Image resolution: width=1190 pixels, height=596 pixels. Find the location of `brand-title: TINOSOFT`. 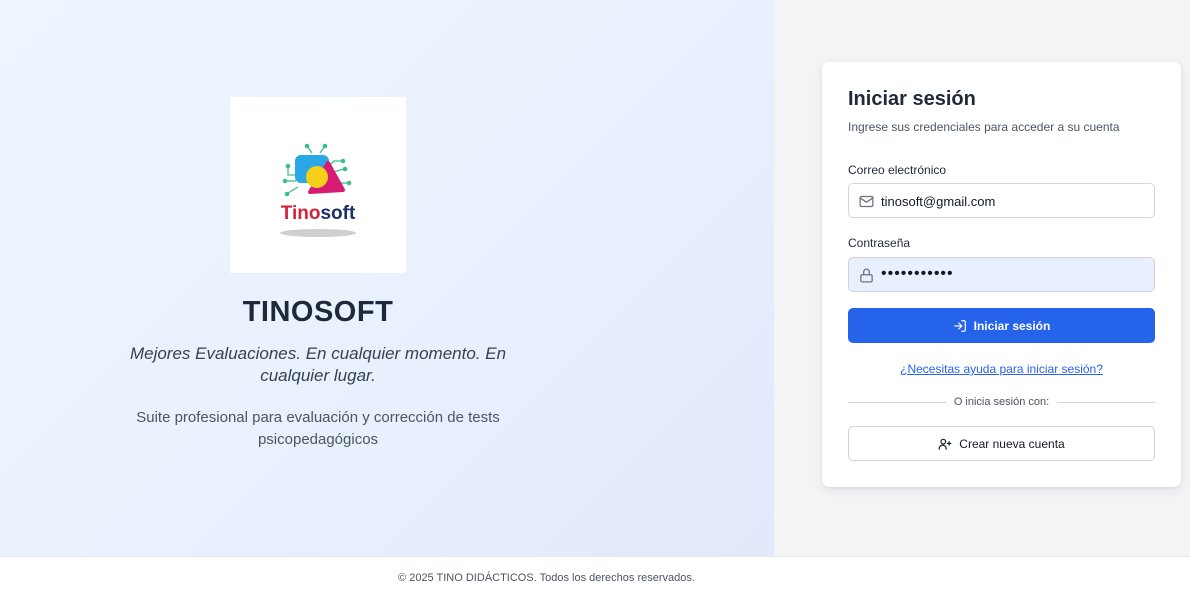

brand-title: TINOSOFT is located at coordinates (318, 312).